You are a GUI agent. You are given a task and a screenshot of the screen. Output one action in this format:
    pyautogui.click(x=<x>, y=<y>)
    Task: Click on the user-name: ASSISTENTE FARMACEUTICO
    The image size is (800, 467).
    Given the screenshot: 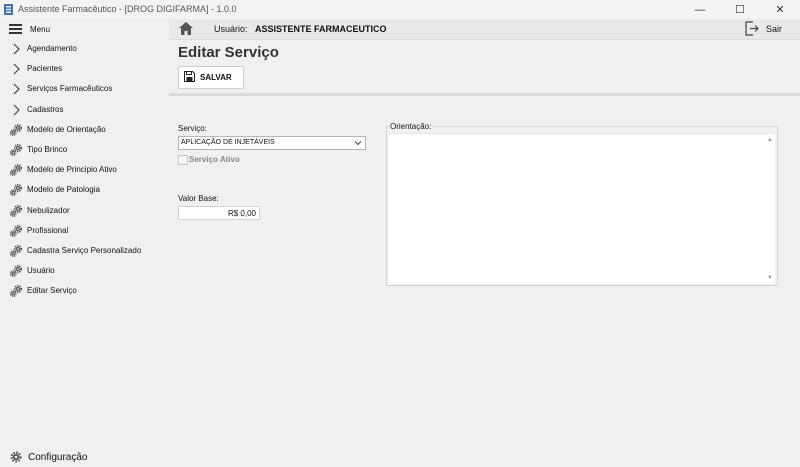 What is the action you would take?
    pyautogui.click(x=321, y=29)
    